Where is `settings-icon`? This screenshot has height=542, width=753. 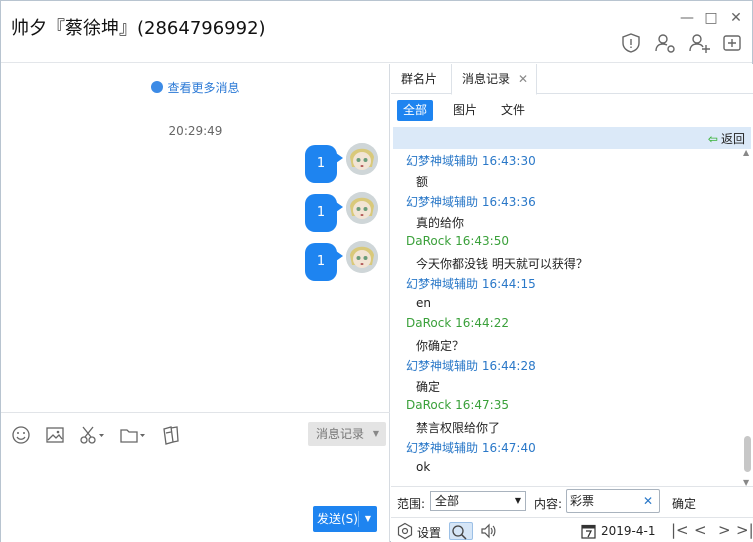 settings-icon is located at coordinates (405, 531).